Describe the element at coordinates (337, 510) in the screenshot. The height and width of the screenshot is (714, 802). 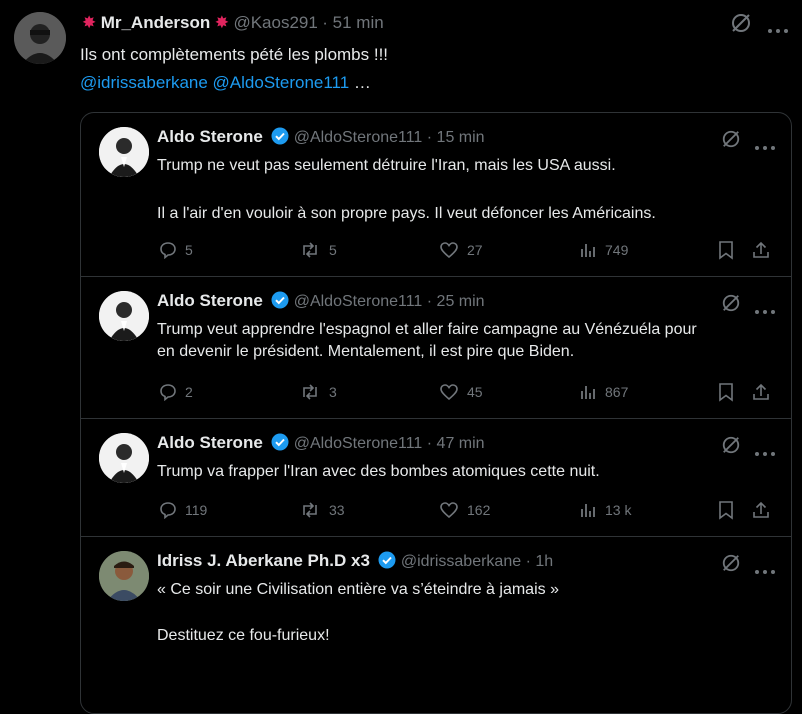
I see `repost-count: 33` at that location.